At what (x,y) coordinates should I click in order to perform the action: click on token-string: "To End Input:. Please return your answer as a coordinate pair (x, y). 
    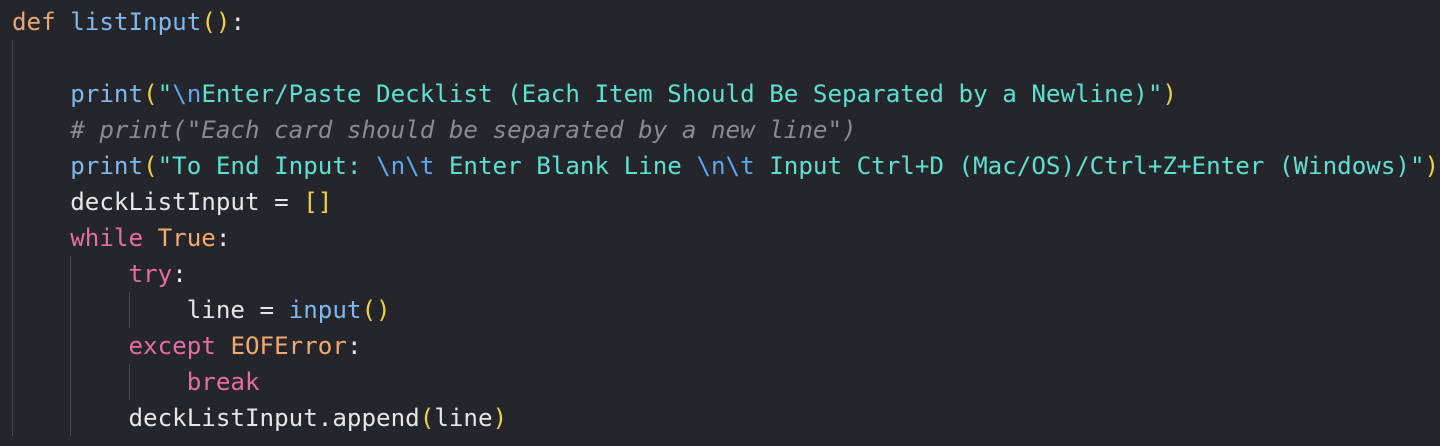
    Looking at the image, I should click on (267, 166).